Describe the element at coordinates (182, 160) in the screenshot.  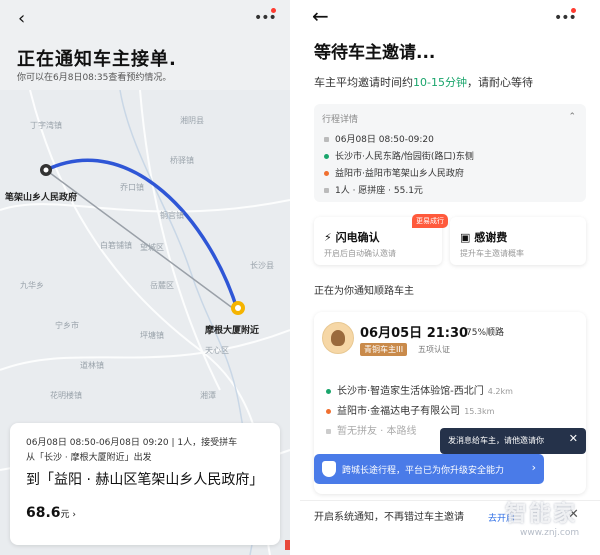
I see `map-label: 桥驿镇` at that location.